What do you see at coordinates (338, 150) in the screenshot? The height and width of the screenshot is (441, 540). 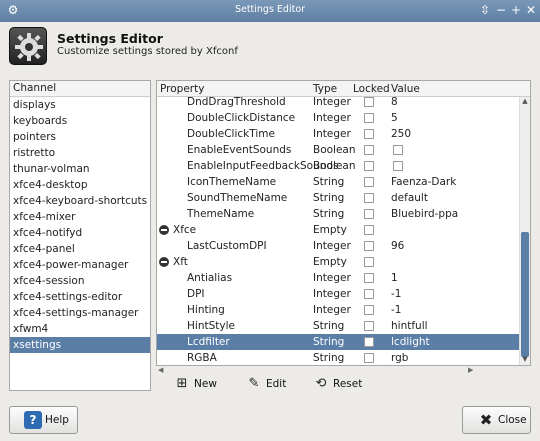 I see `property-row: EnableEventSounds Boolean` at bounding box center [338, 150].